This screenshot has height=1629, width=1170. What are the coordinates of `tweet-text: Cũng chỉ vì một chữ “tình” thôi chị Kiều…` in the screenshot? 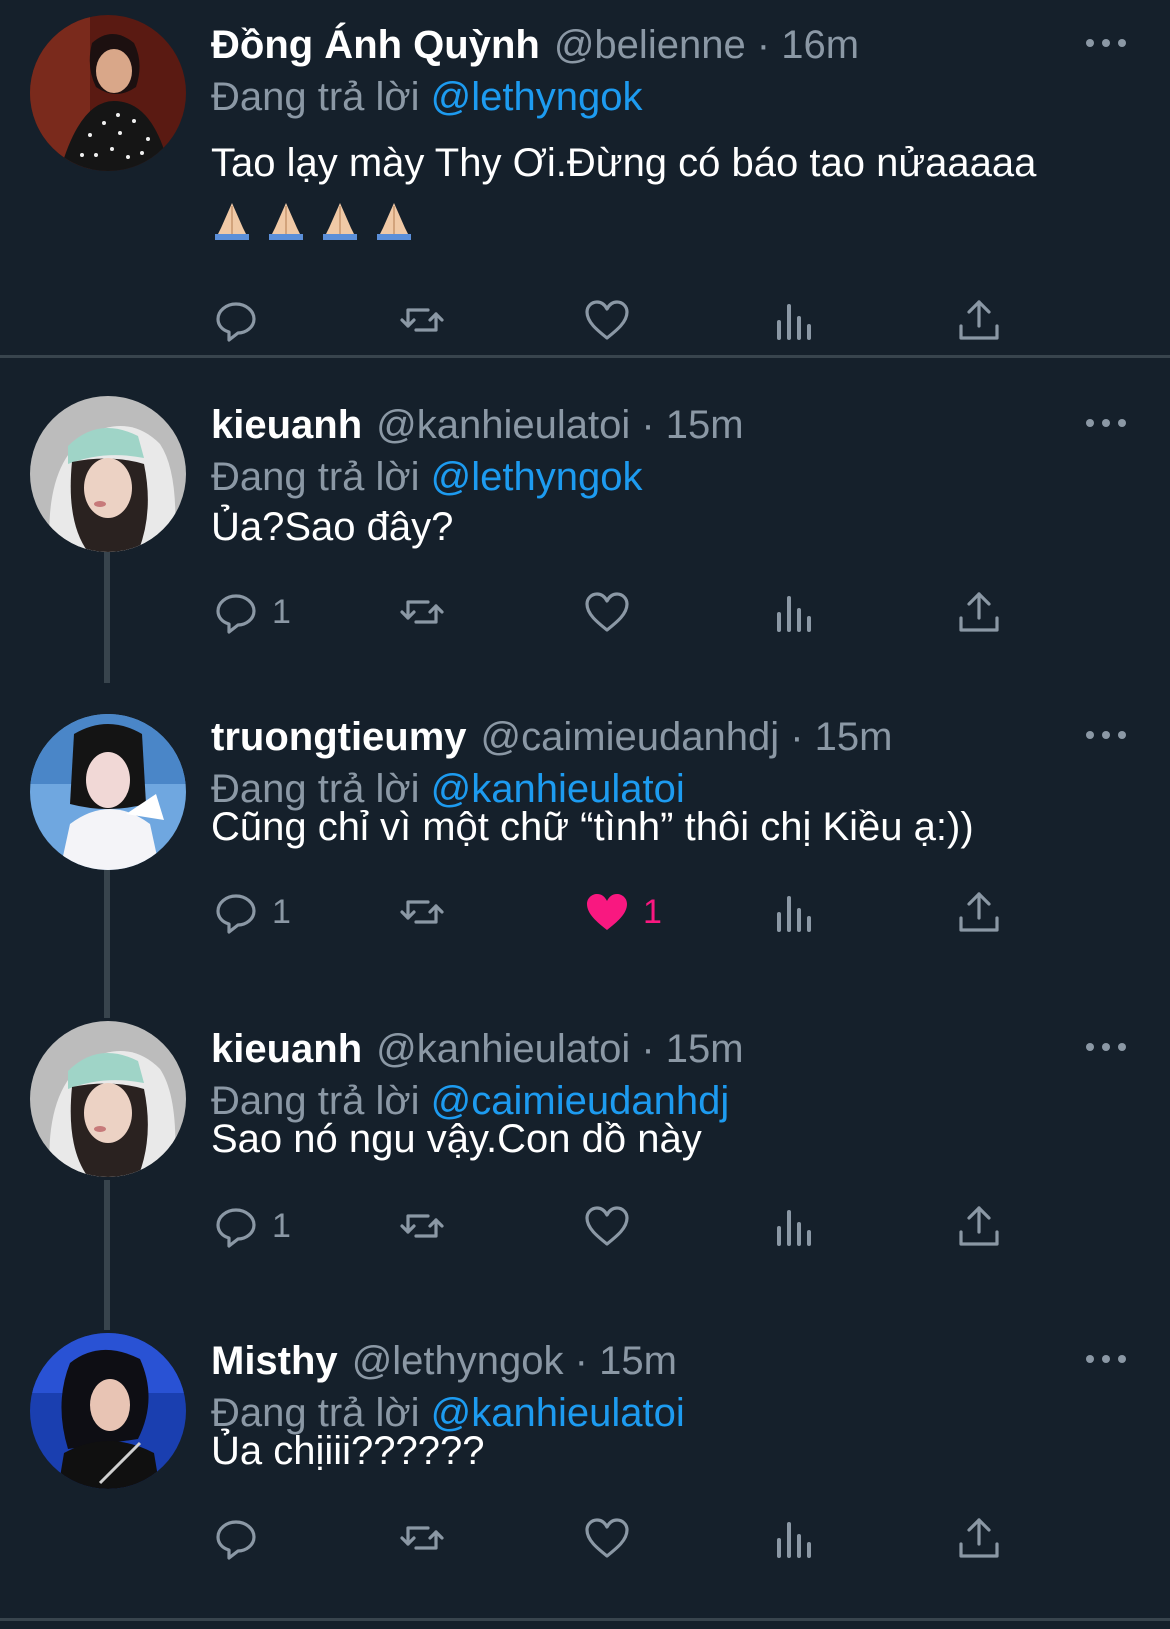 It's located at (592, 827).